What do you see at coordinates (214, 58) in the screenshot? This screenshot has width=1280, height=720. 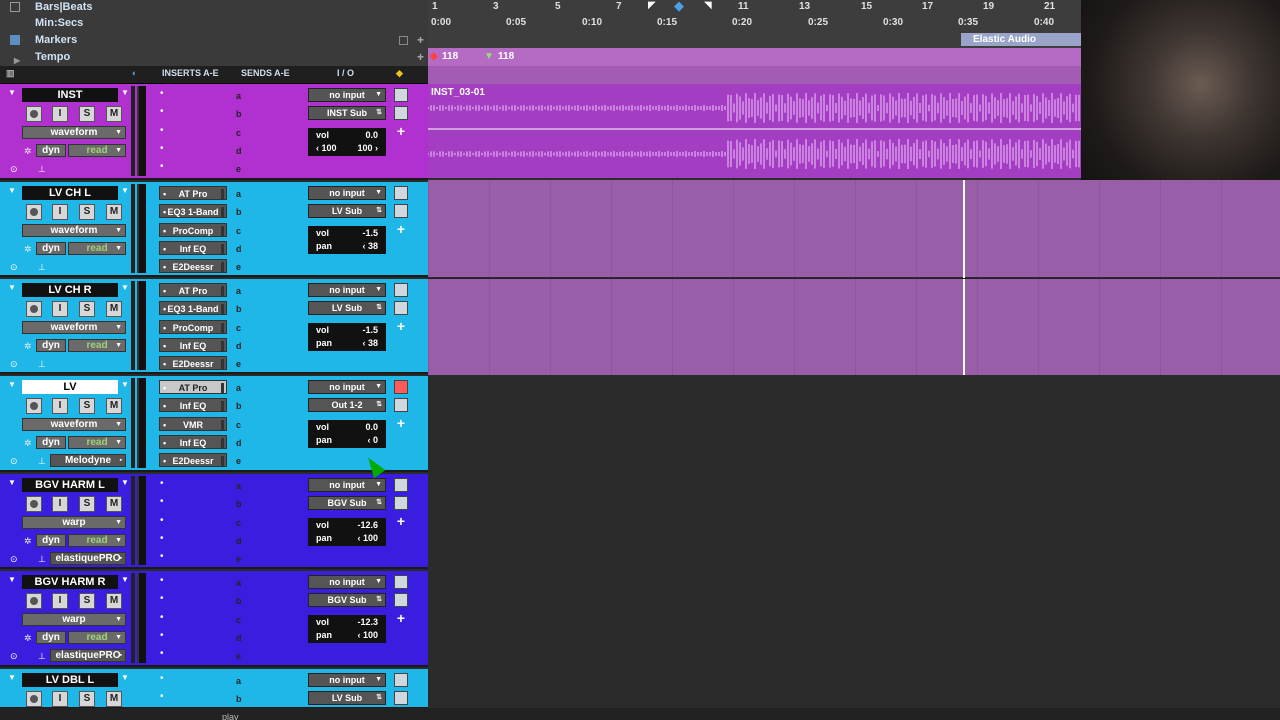 I see `ruler-tempo: ▶ Tempo +` at bounding box center [214, 58].